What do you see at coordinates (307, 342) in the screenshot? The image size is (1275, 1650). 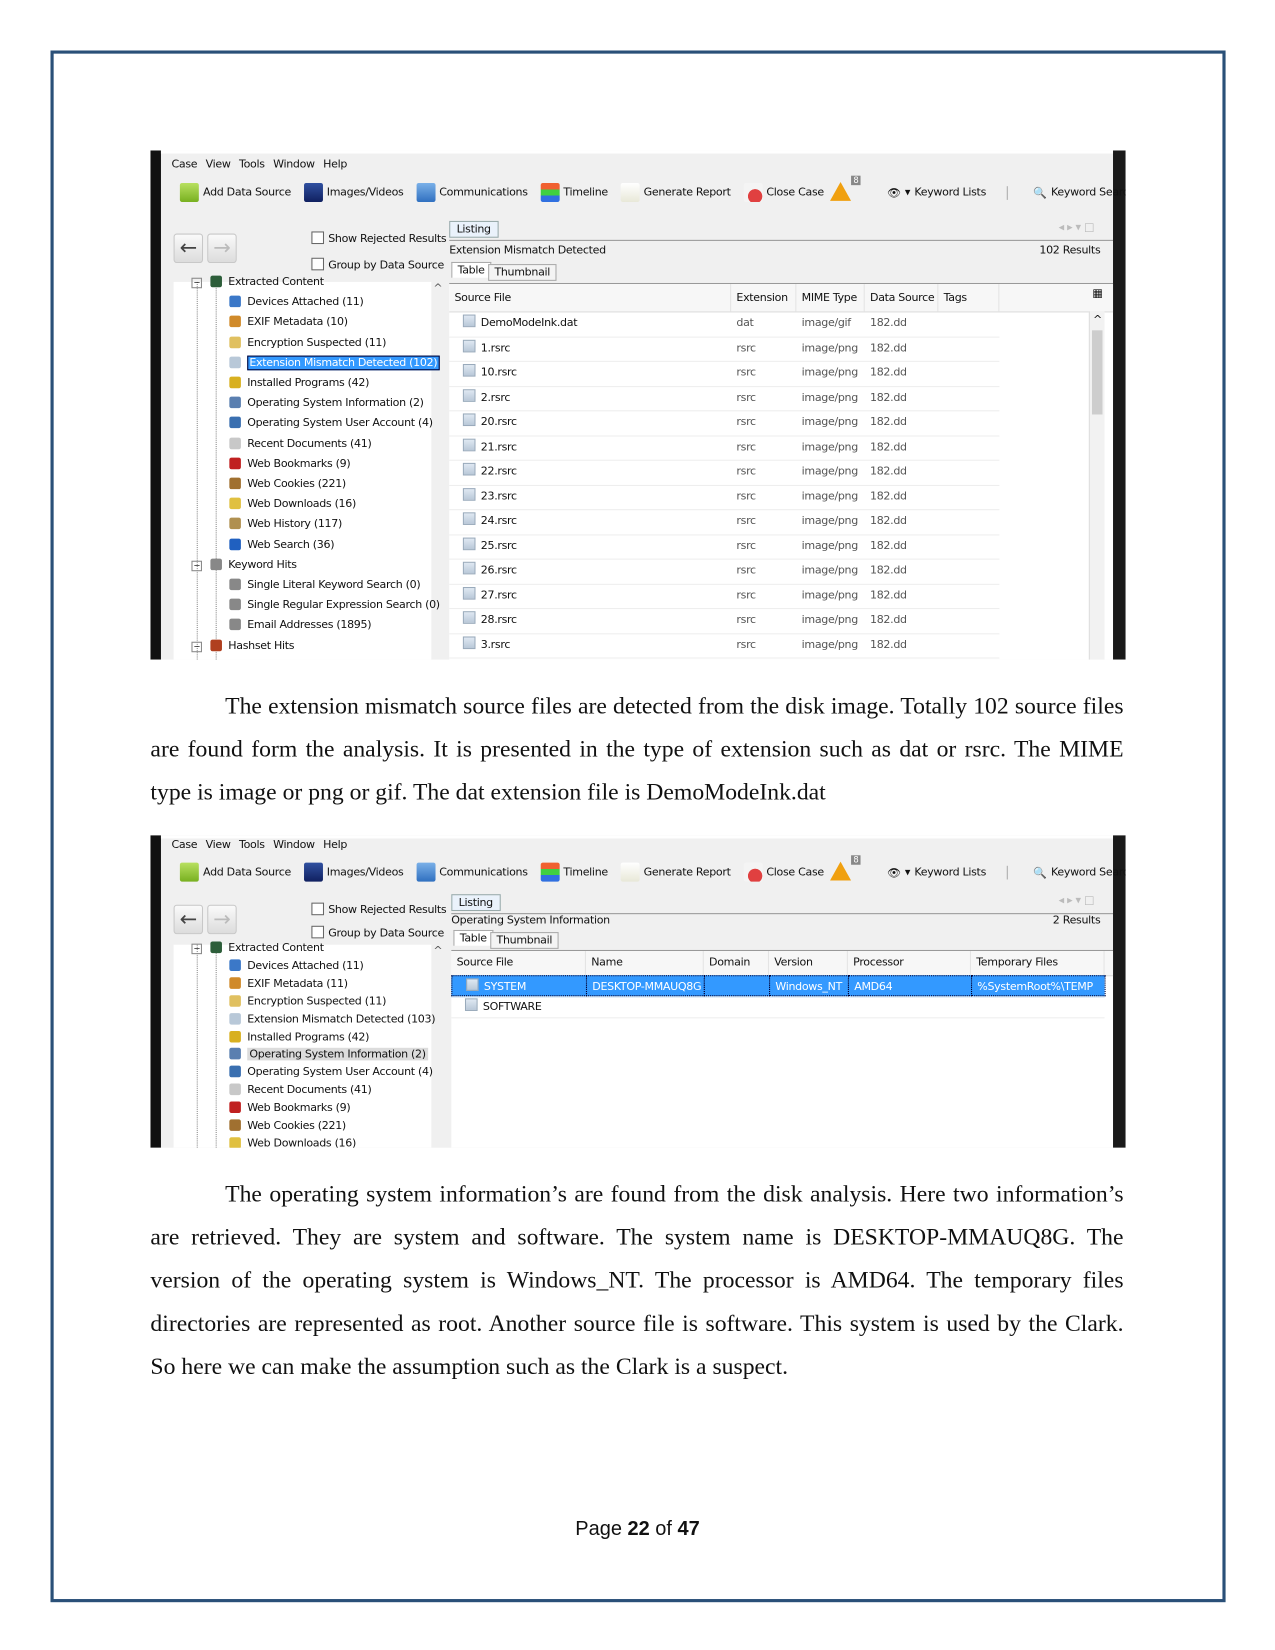 I see `tree-item: Encryption Suspected (11)` at bounding box center [307, 342].